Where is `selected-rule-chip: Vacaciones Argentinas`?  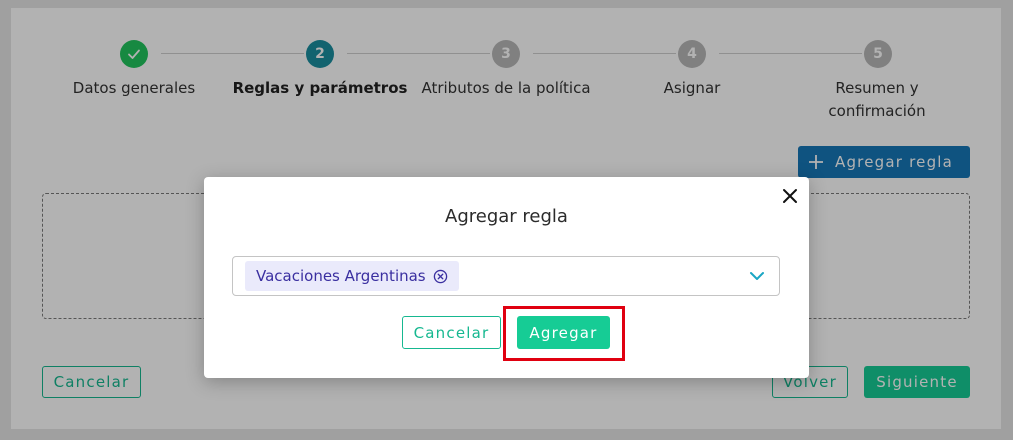 selected-rule-chip: Vacaciones Argentinas is located at coordinates (352, 276).